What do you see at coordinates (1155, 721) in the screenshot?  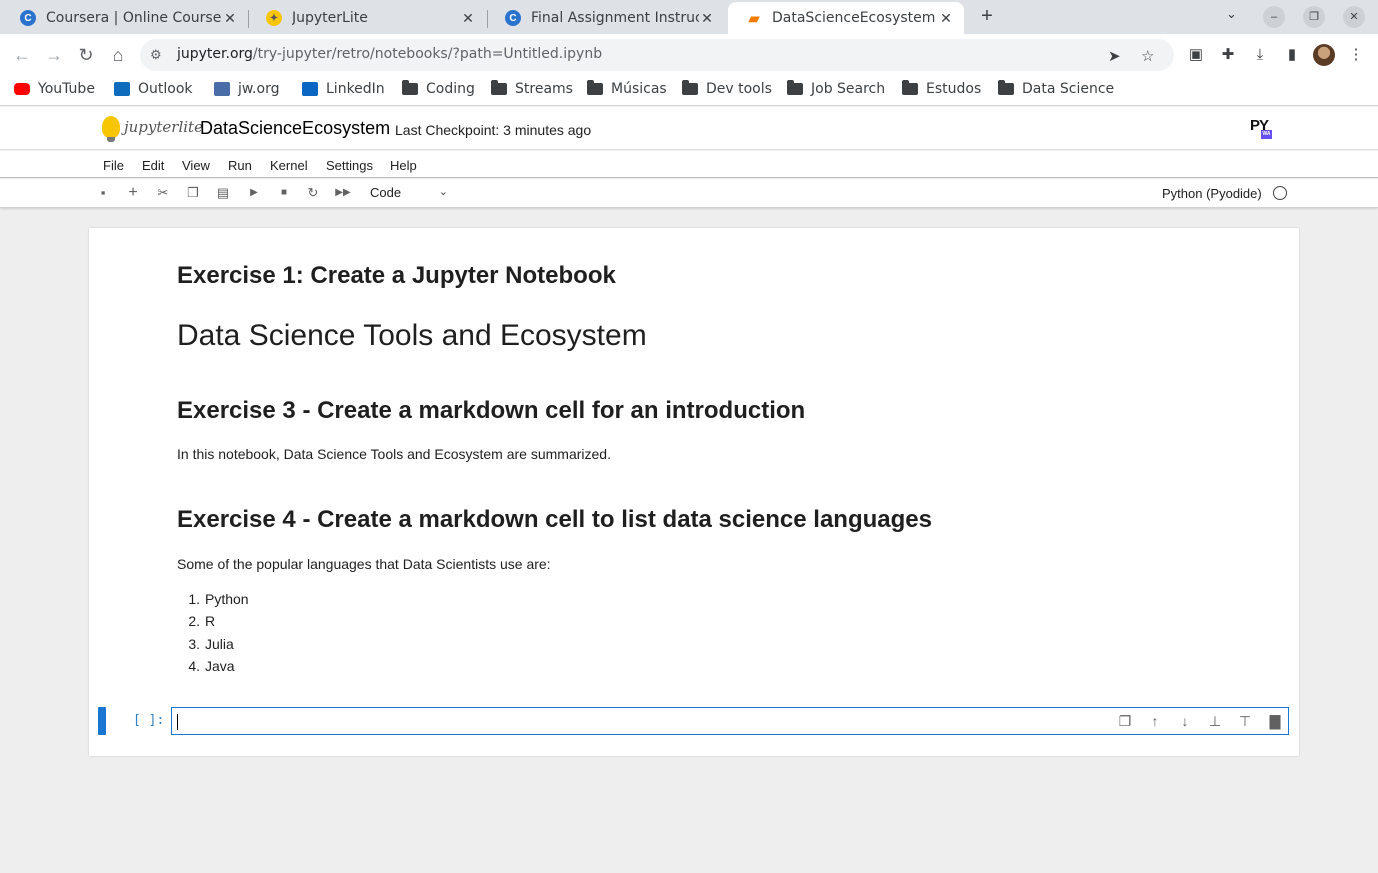 I see `move-up-icon: ↑` at bounding box center [1155, 721].